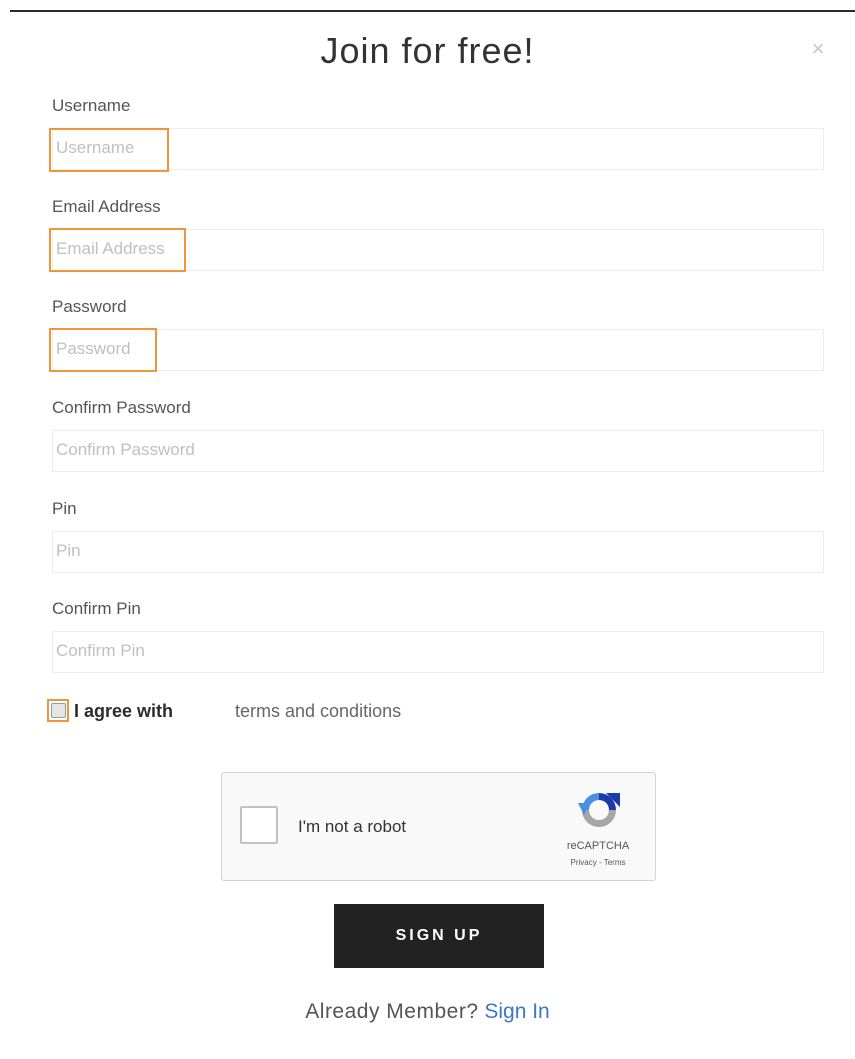 Image resolution: width=855 pixels, height=1059 pixels. What do you see at coordinates (58, 710) in the screenshot?
I see `terms-checkbox` at bounding box center [58, 710].